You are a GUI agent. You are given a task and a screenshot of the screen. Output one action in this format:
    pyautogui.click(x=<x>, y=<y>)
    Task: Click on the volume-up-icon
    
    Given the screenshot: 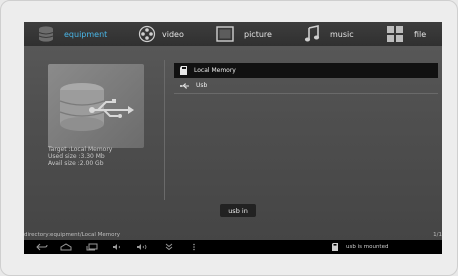 What is the action you would take?
    pyautogui.click(x=142, y=247)
    